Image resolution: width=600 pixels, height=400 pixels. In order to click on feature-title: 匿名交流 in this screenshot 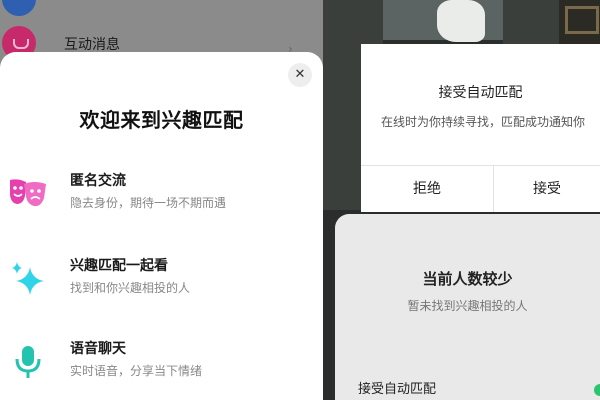, I will do `click(98, 181)`.